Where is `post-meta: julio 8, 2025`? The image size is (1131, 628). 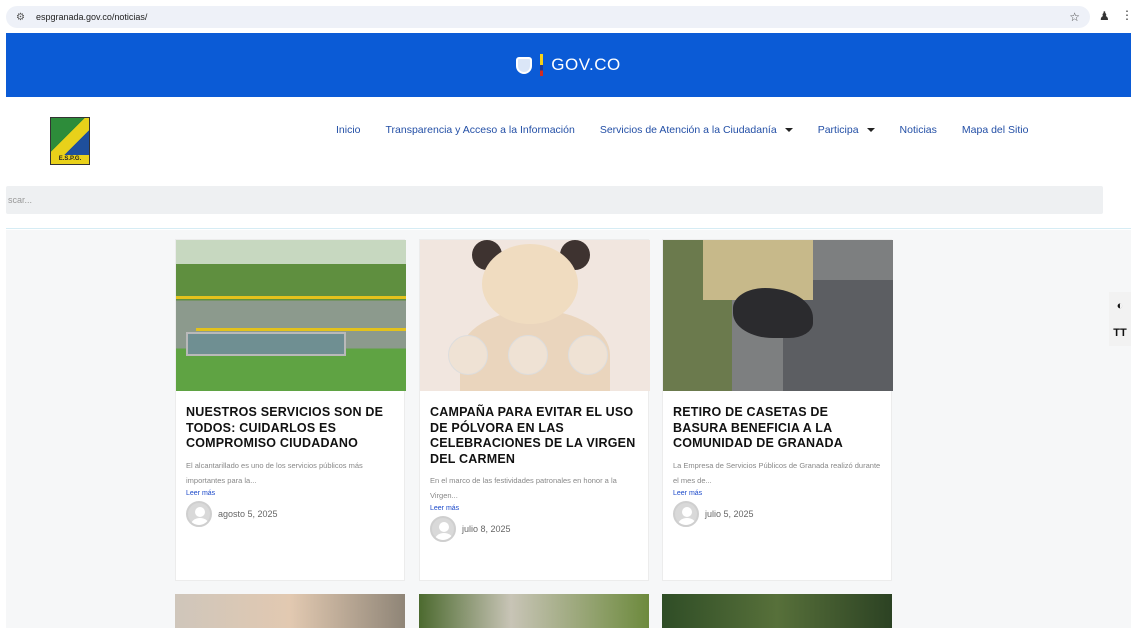
post-meta: julio 8, 2025 is located at coordinates (534, 529).